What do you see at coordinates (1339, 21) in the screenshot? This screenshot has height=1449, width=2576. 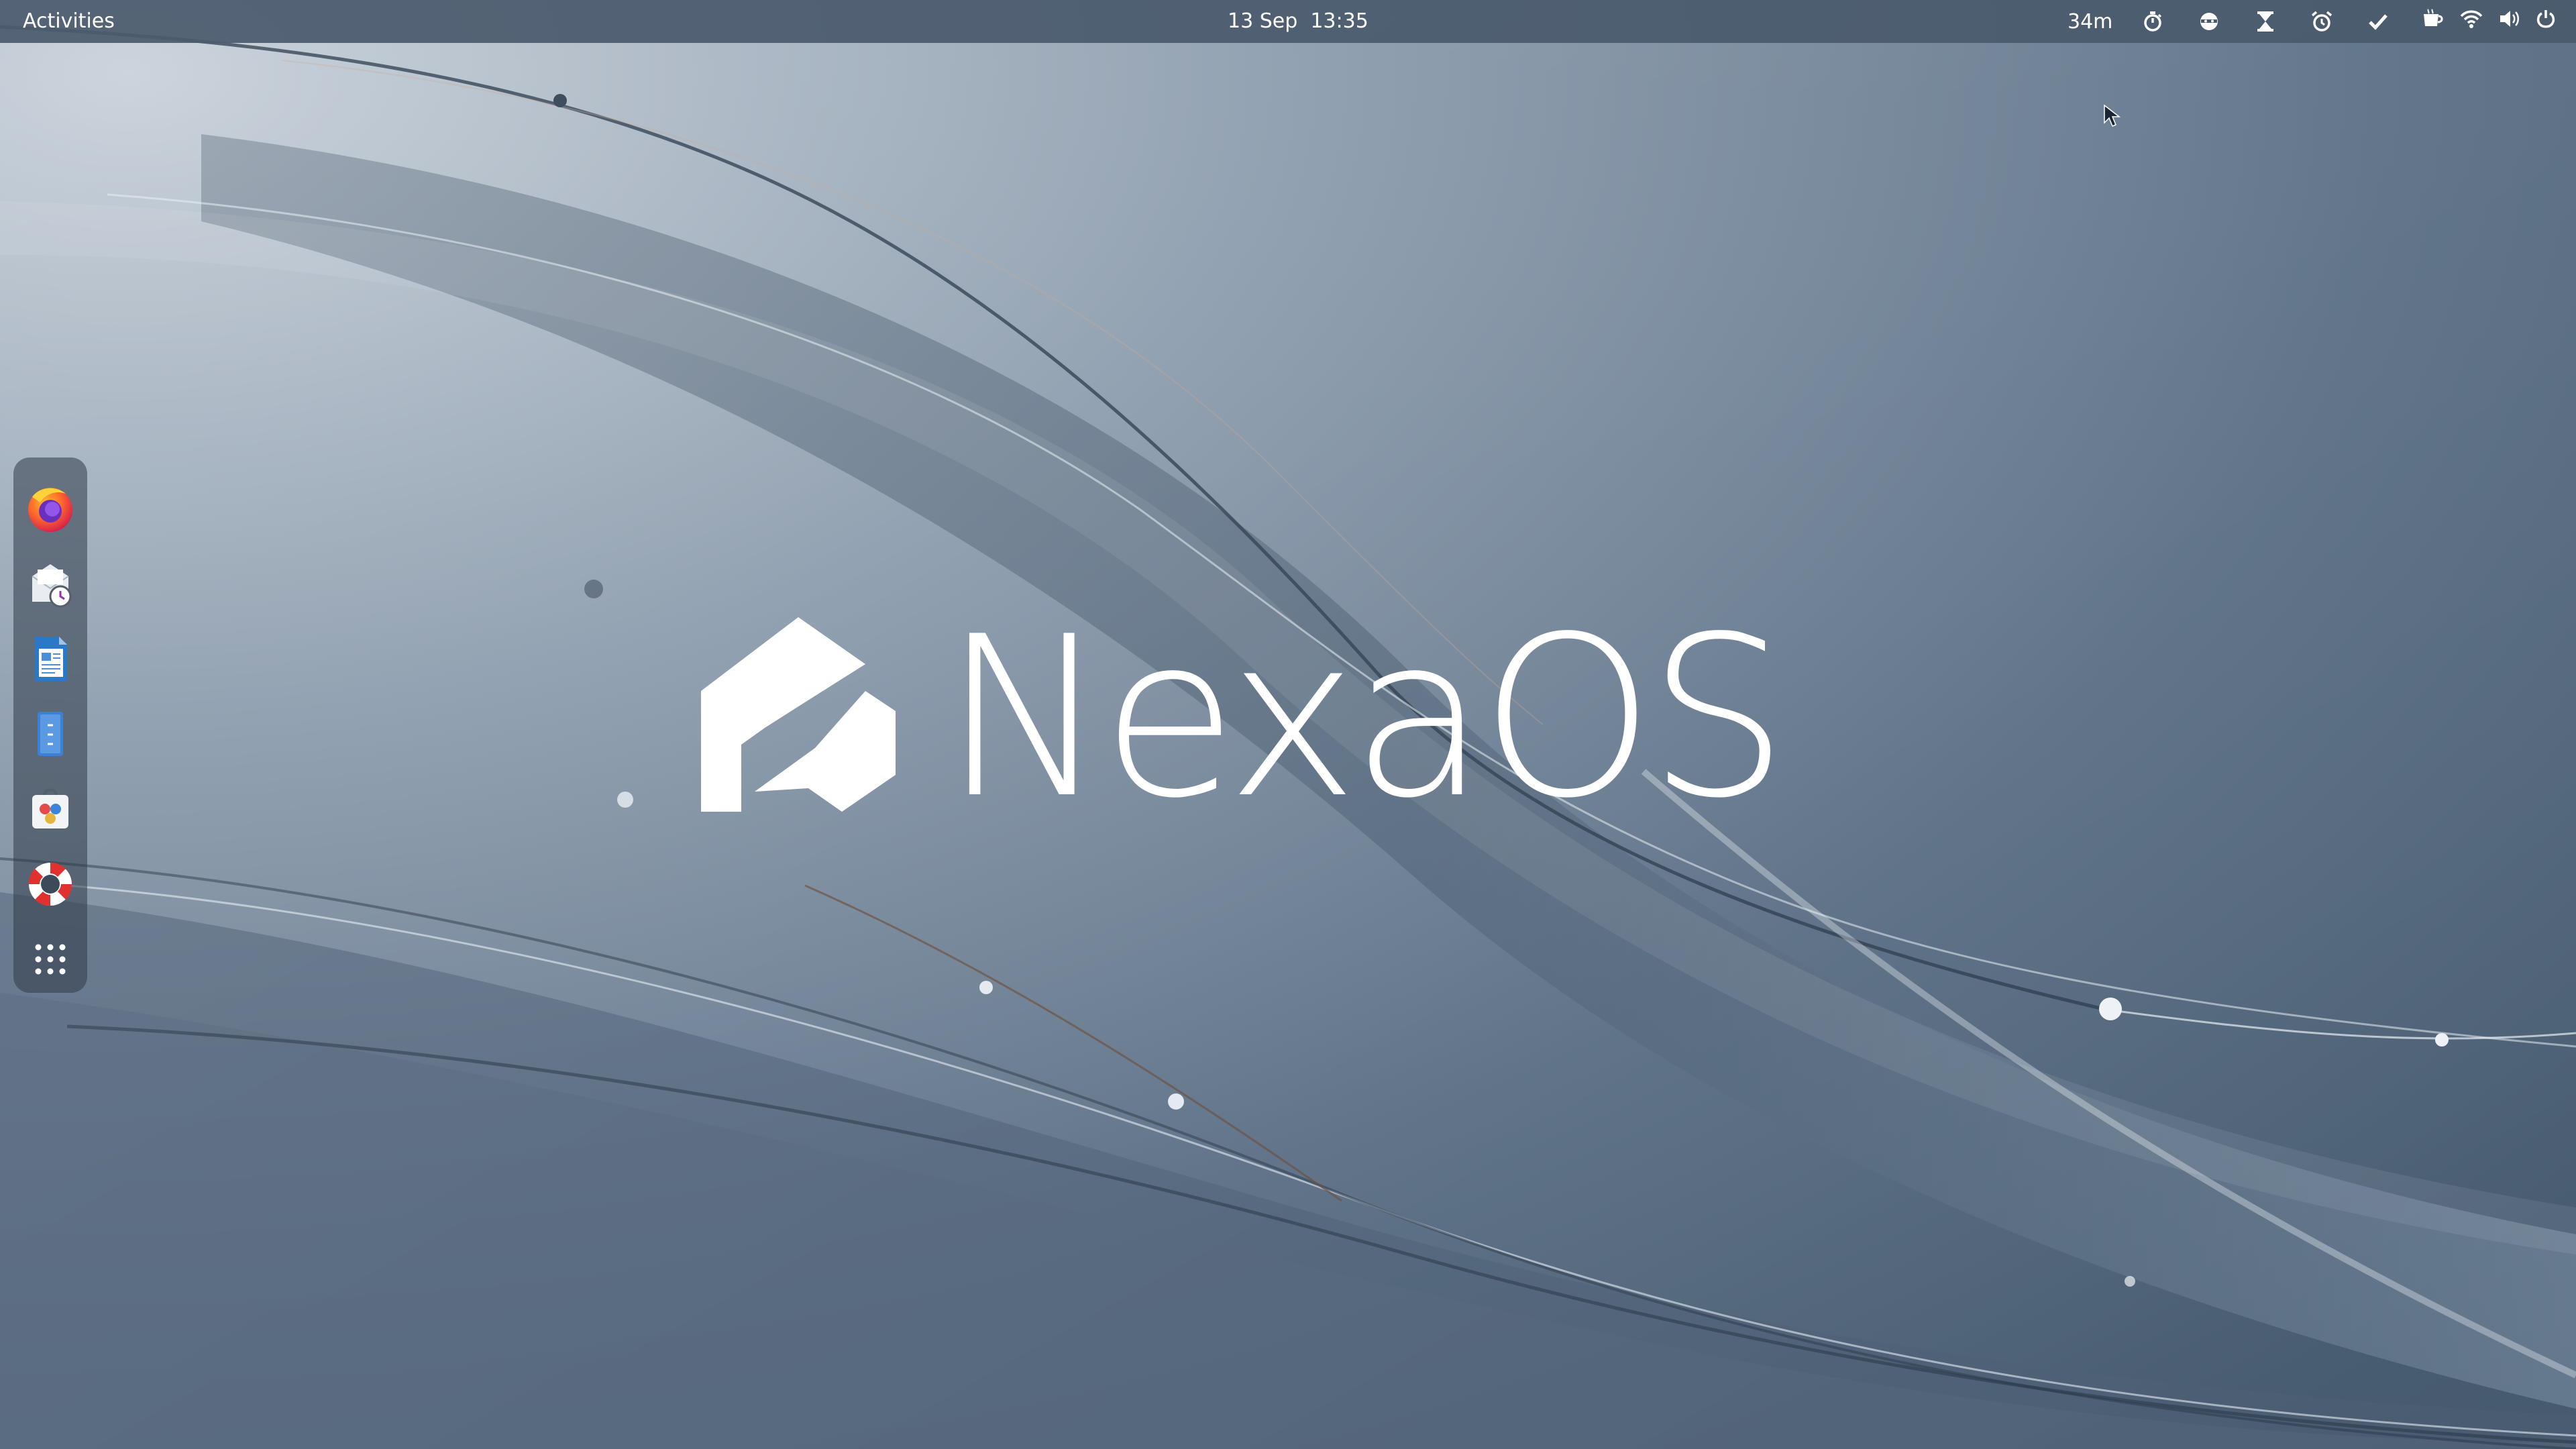 I see `time-label: 13:35` at bounding box center [1339, 21].